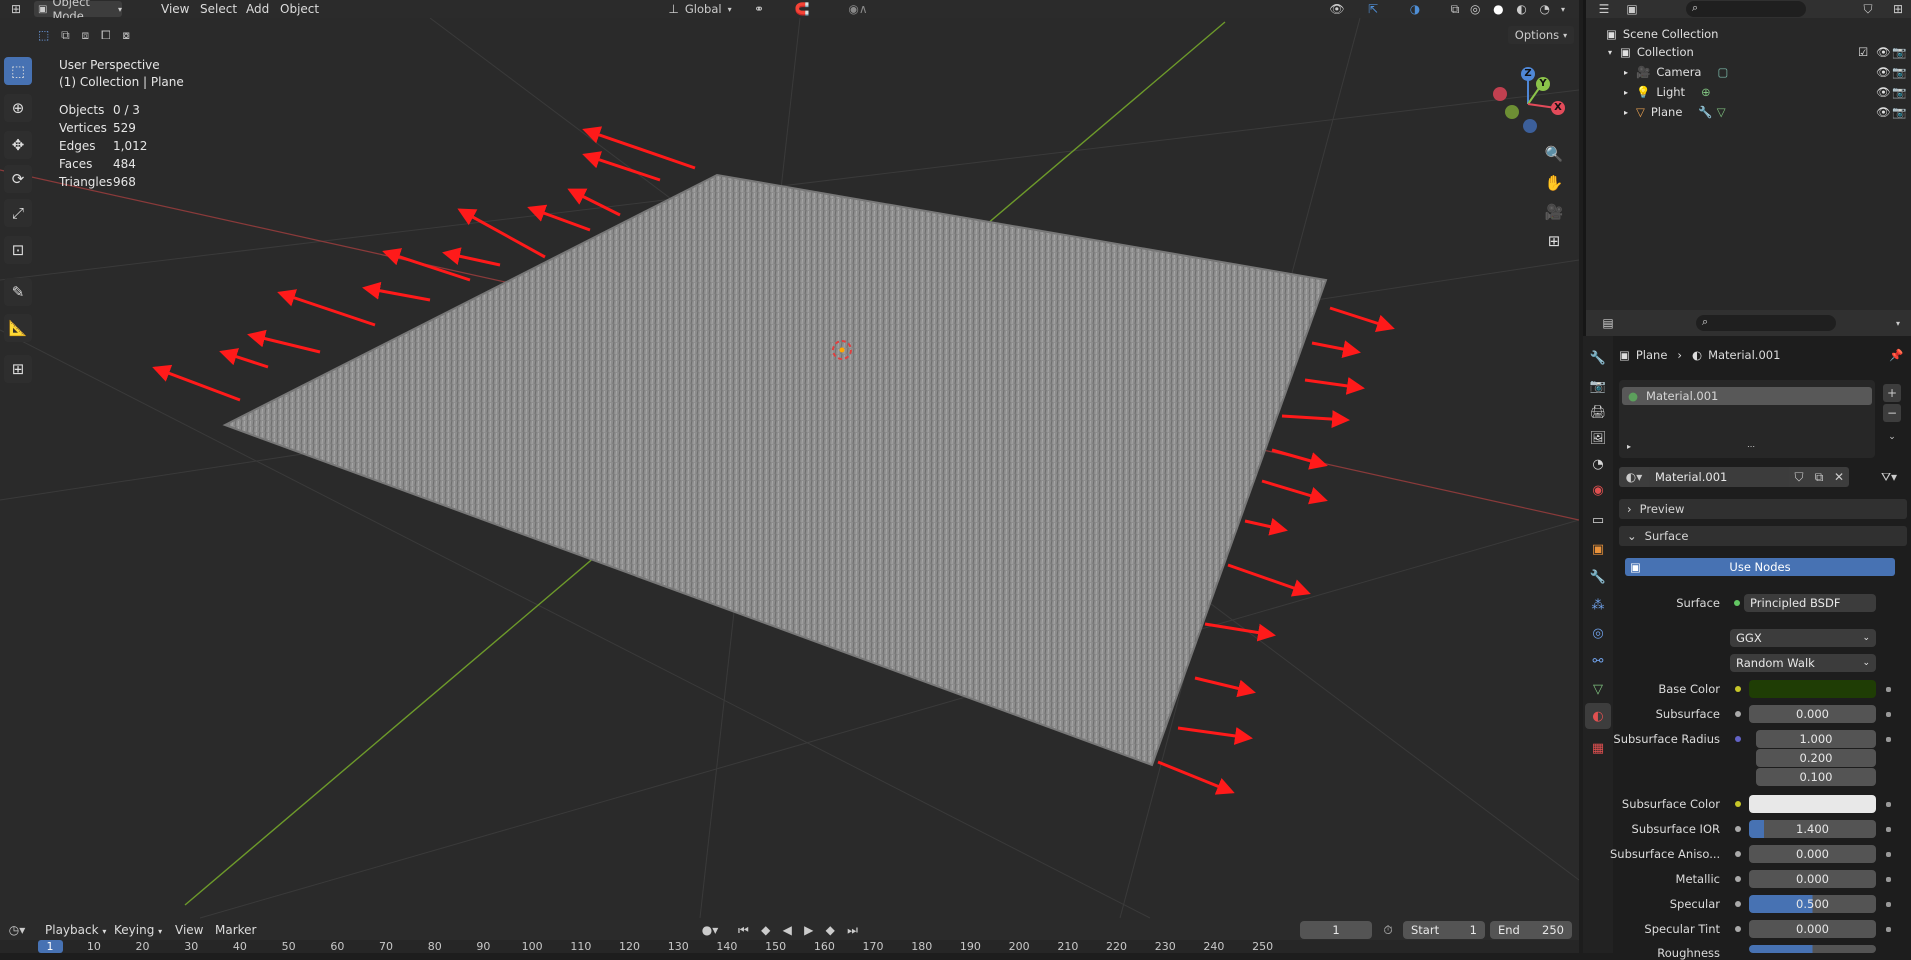  What do you see at coordinates (106, 35) in the screenshot?
I see `select-invert-icon: ⧠` at bounding box center [106, 35].